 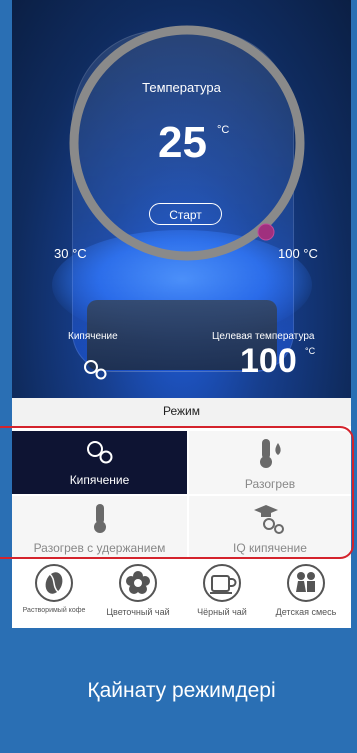 What do you see at coordinates (306, 583) in the screenshot?
I see `children-icon` at bounding box center [306, 583].